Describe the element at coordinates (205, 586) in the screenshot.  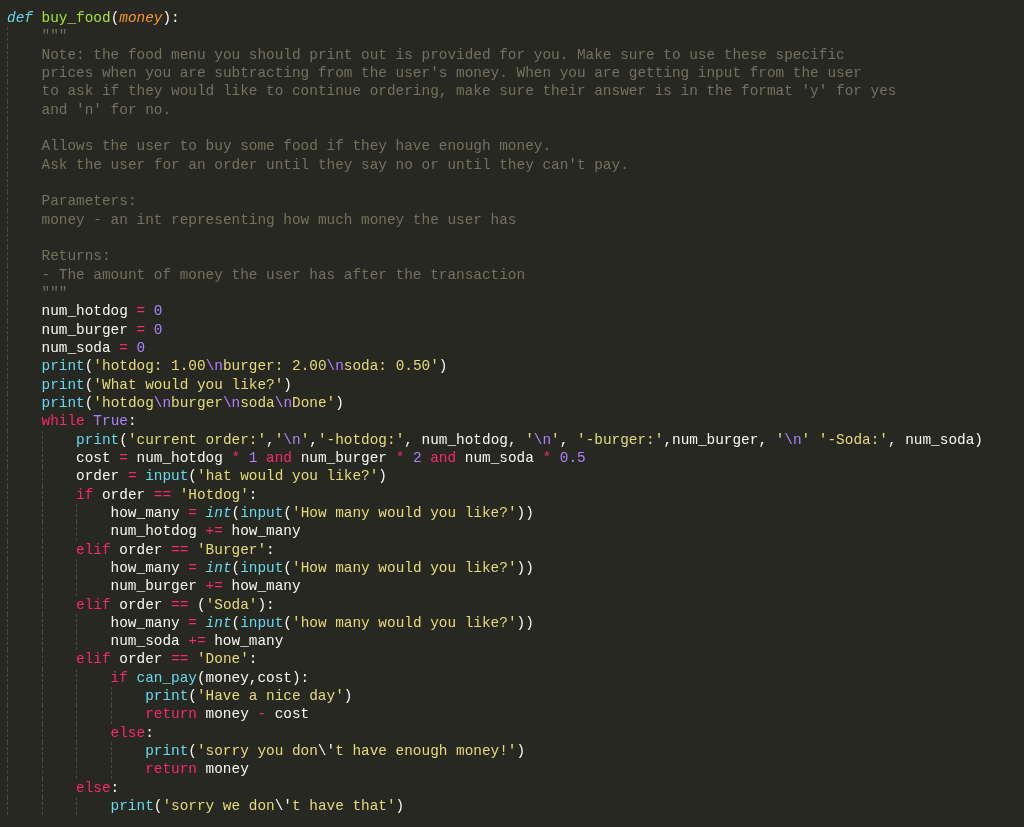
I see `code-line: num_burger += how_many` at that location.